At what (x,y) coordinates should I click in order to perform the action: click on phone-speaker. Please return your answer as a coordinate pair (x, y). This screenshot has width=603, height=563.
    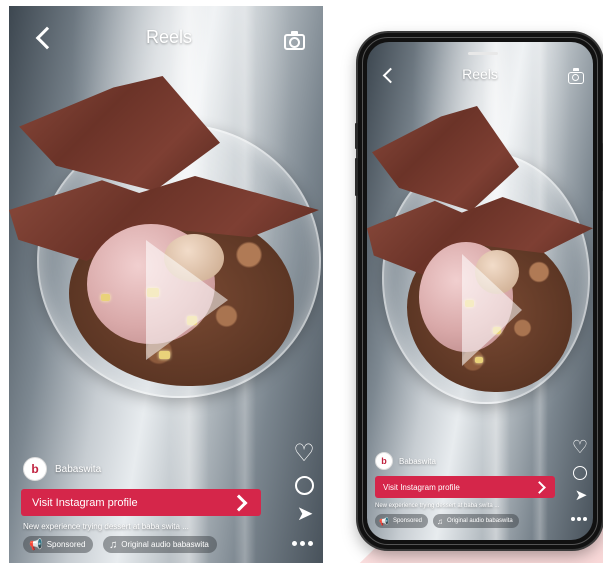
    Looking at the image, I should click on (483, 53).